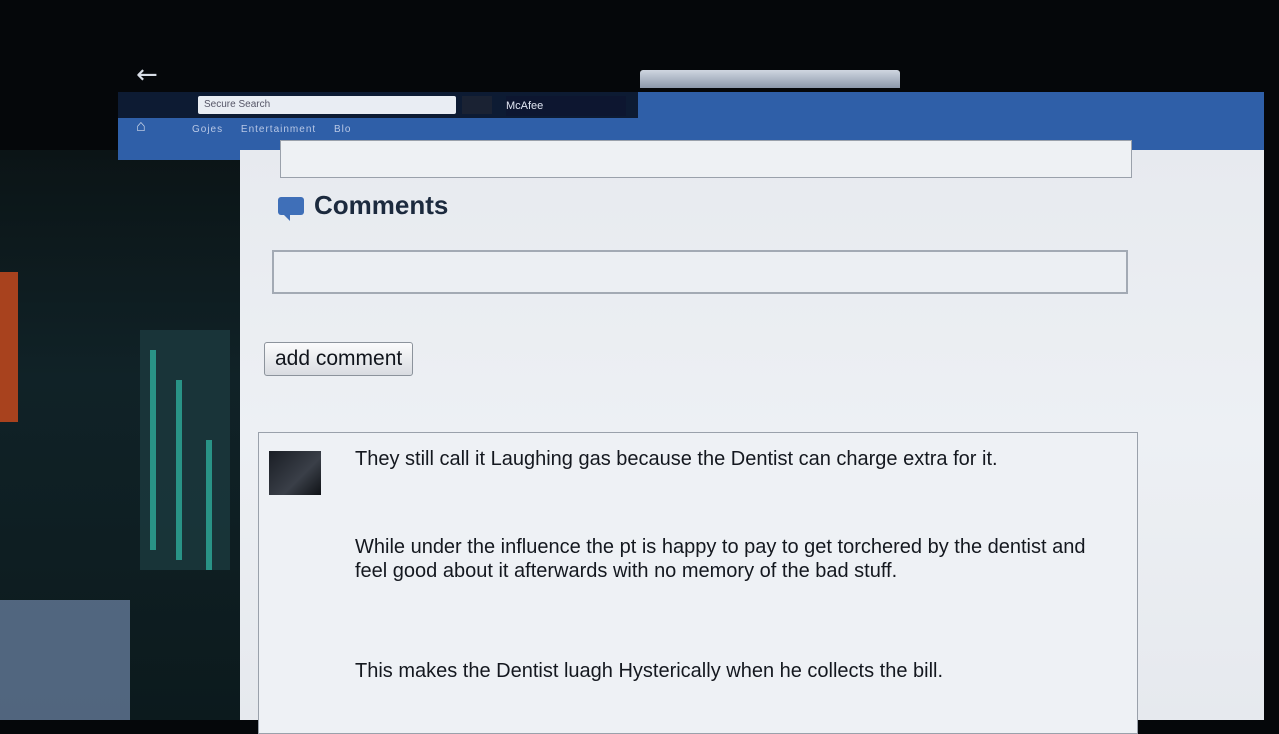 This screenshot has height=734, width=1279. What do you see at coordinates (147, 75) in the screenshot?
I see `back-arrow-icon: ←` at bounding box center [147, 75].